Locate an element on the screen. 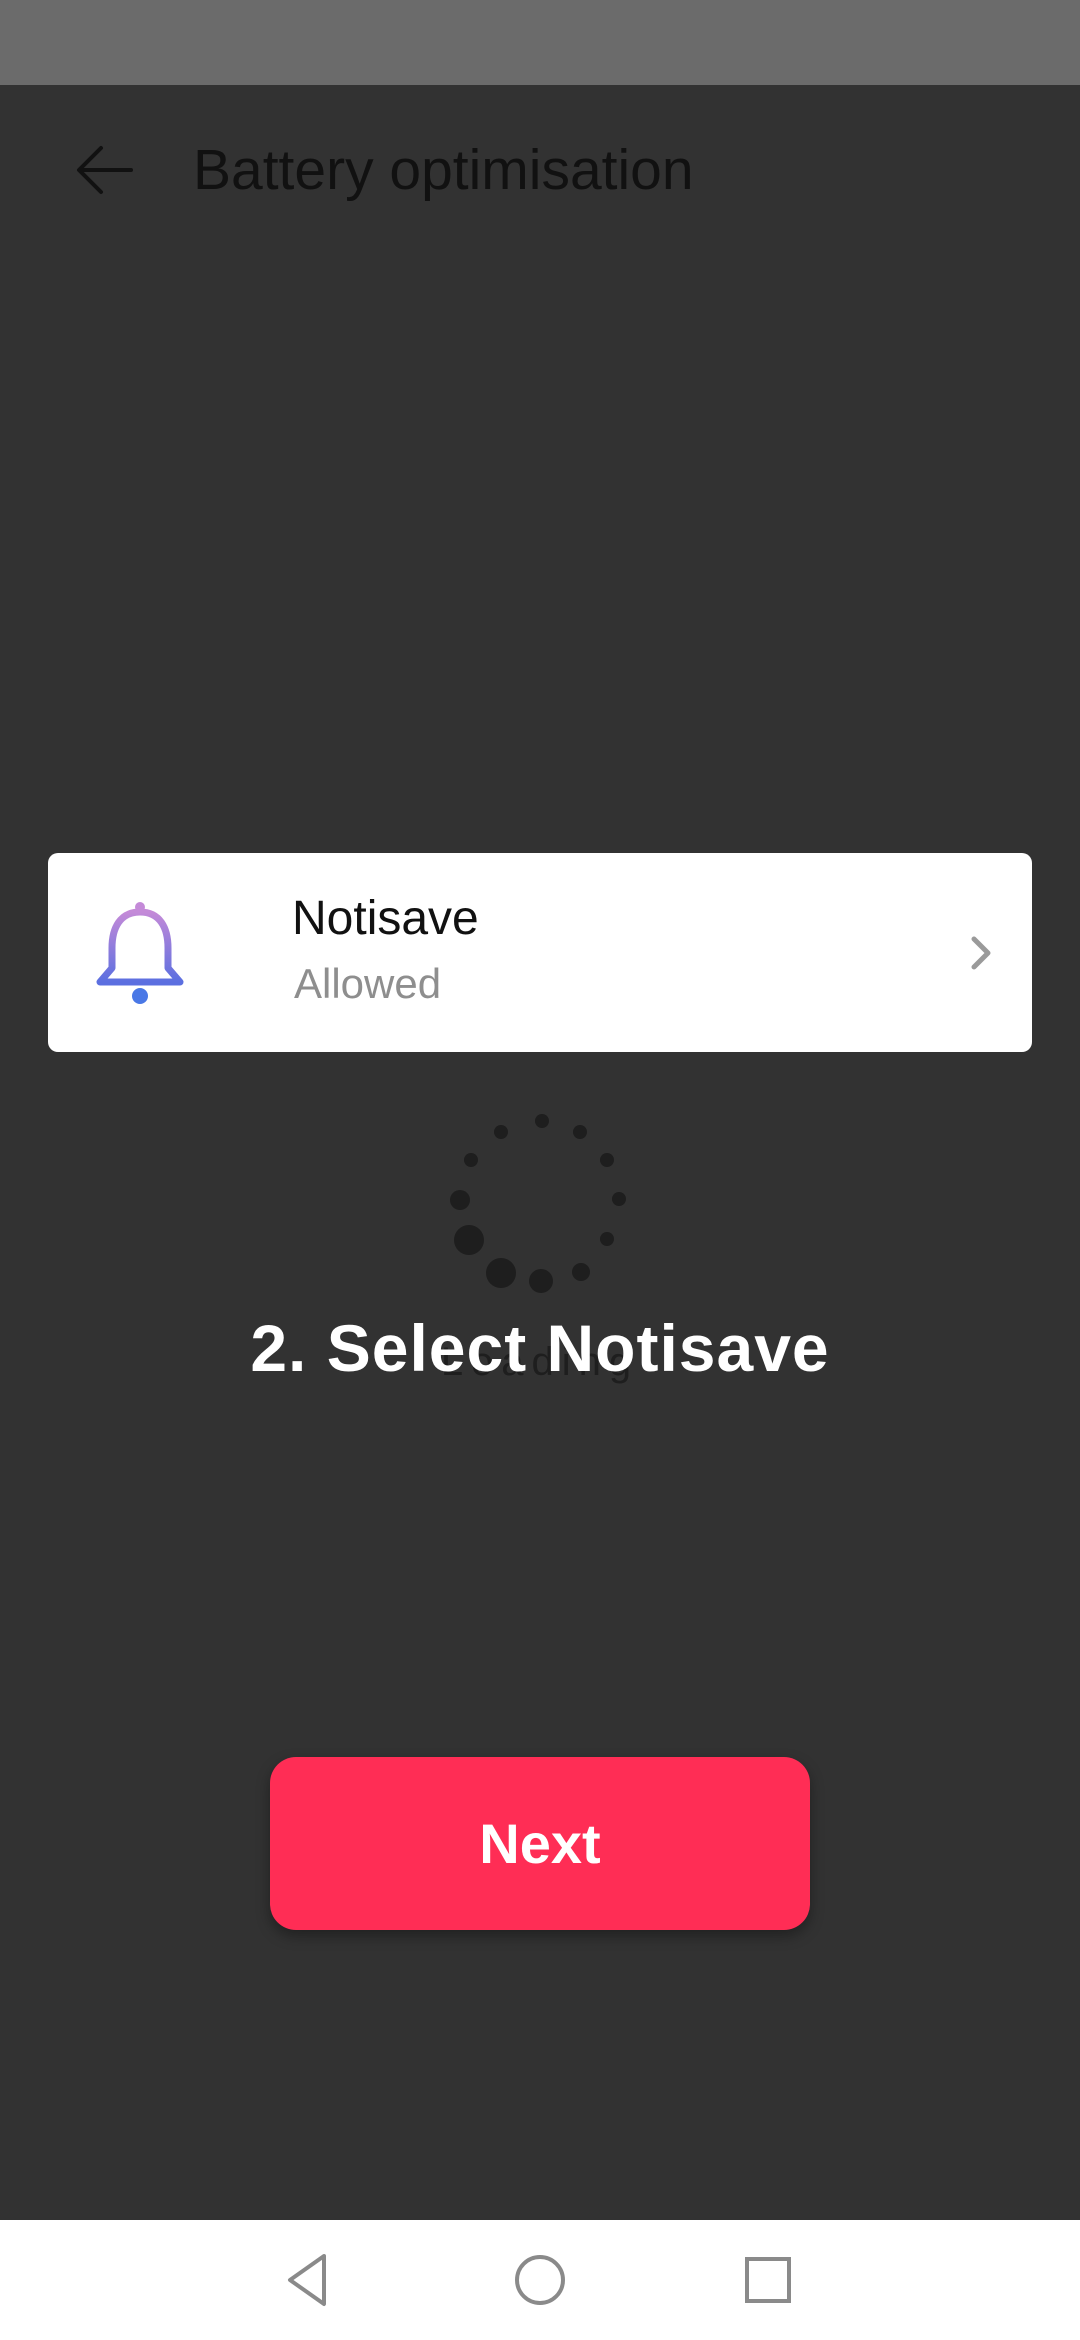 The height and width of the screenshot is (2340, 1080). square-recents-icon is located at coordinates (768, 2280).